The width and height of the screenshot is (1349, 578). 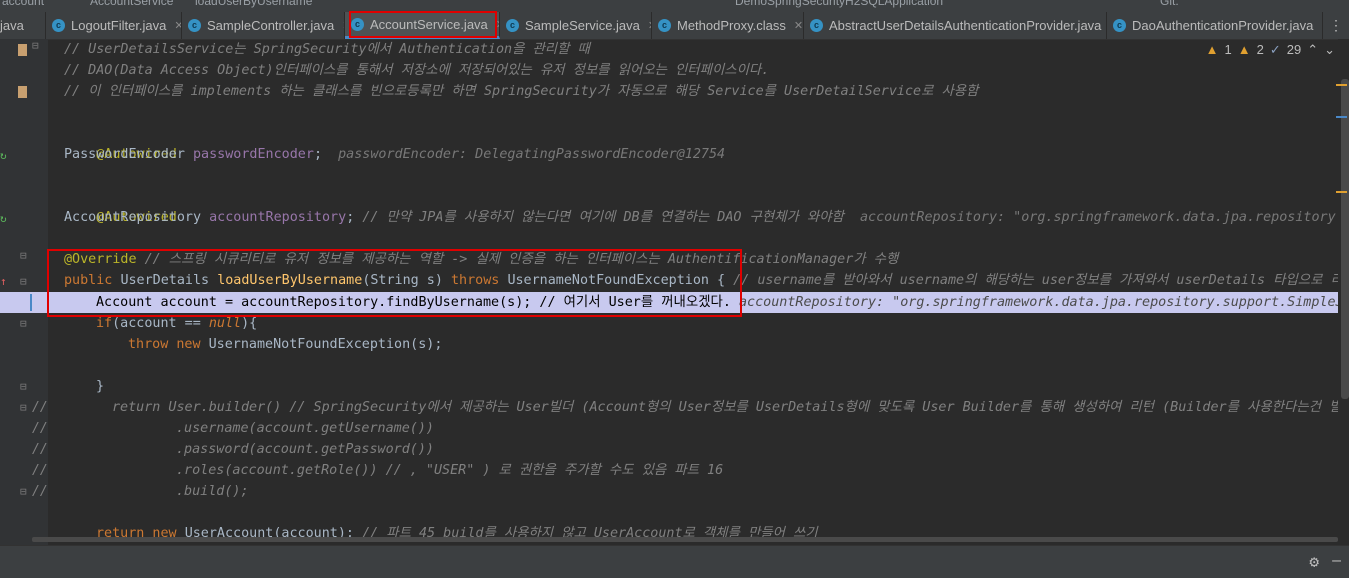 What do you see at coordinates (1345, 239) in the screenshot?
I see `scrollbar-thumb` at bounding box center [1345, 239].